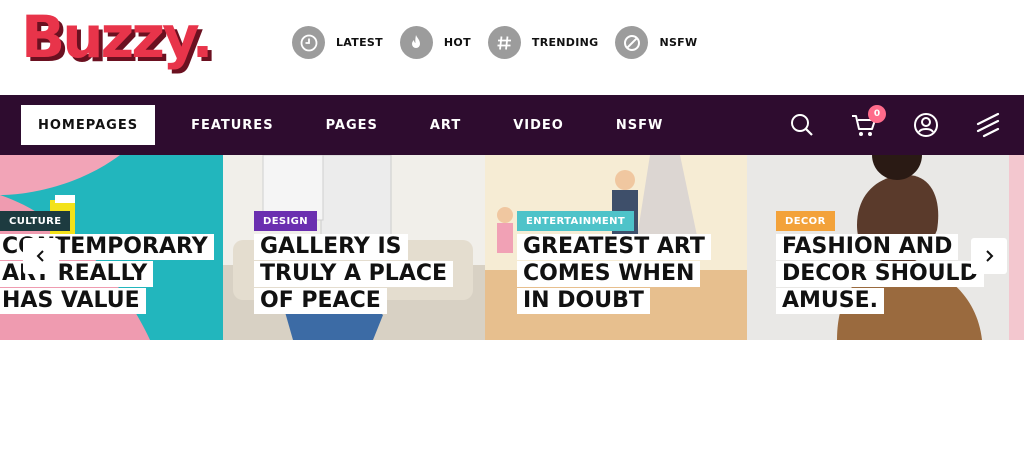  I want to click on user-icon, so click(926, 125).